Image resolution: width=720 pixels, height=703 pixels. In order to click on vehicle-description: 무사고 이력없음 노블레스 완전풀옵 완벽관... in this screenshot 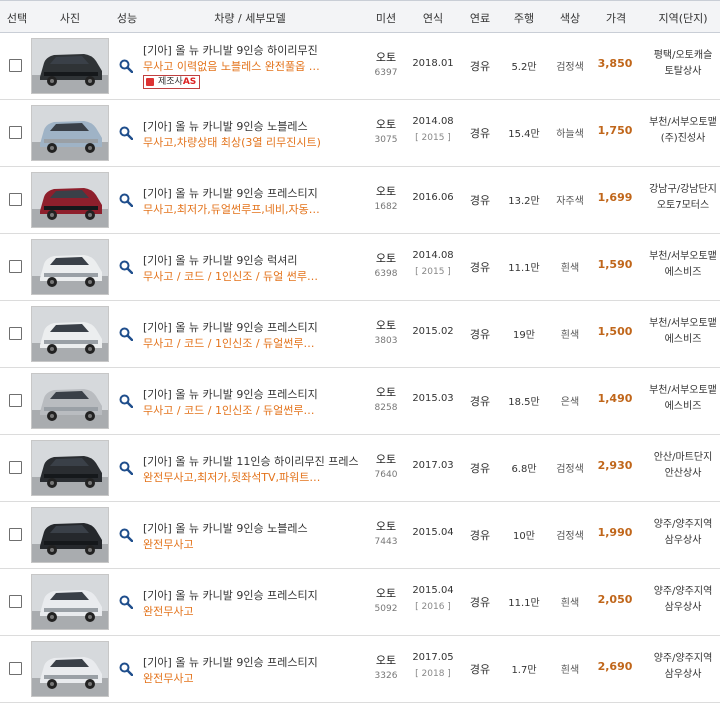, I will do `click(233, 66)`.